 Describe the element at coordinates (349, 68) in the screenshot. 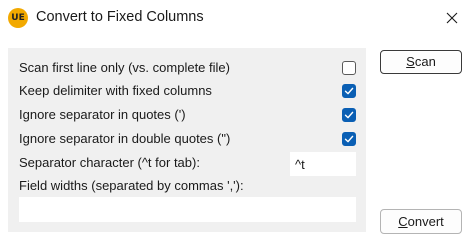

I see `scan-first-line-checkbox` at that location.